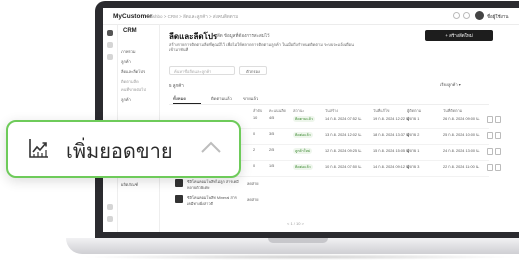  I want to click on table-cell-created: 14 ก.ย. 2024 07:52 น., so click(343, 119).